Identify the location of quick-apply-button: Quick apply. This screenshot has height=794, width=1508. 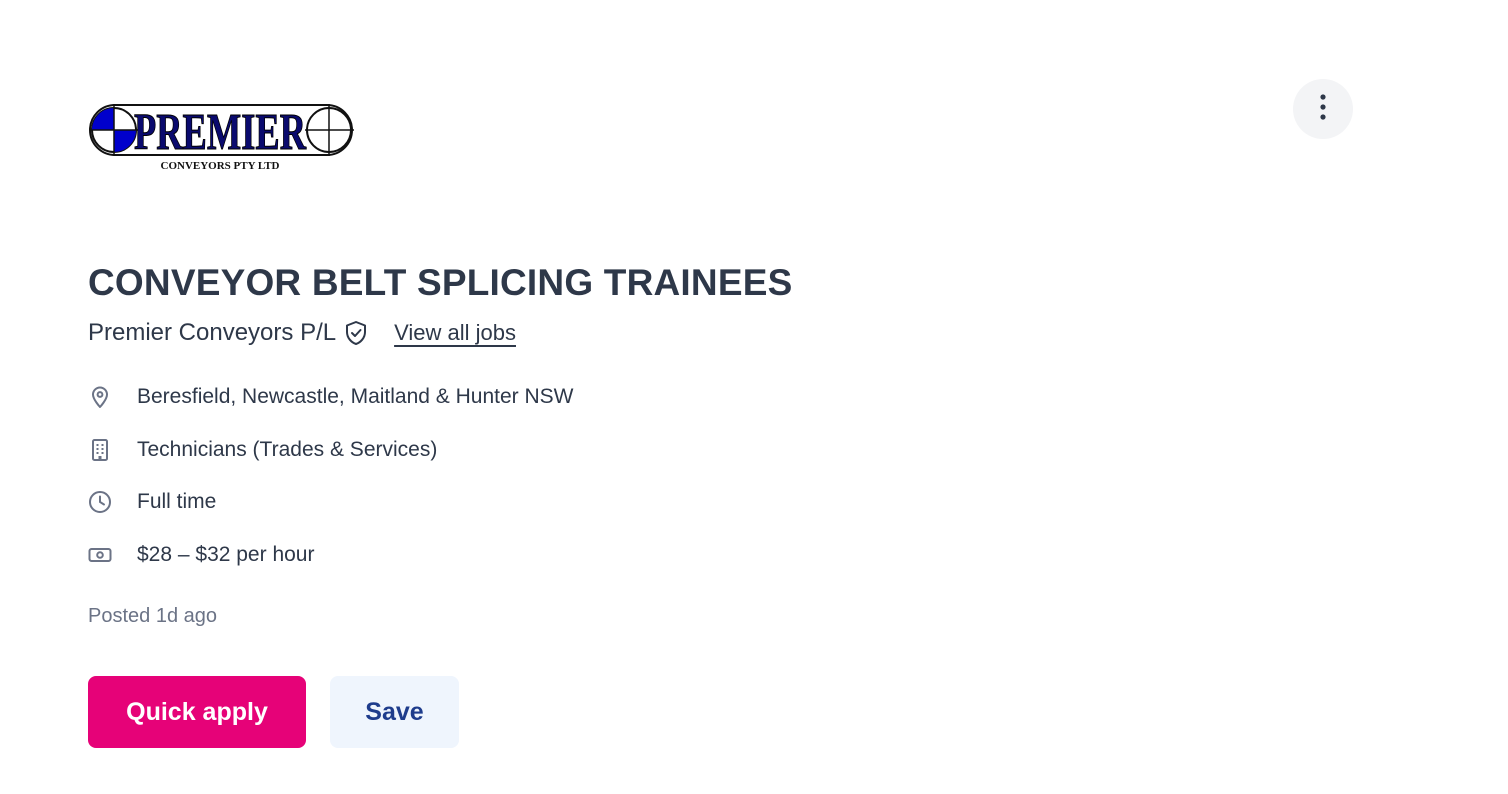
(197, 712).